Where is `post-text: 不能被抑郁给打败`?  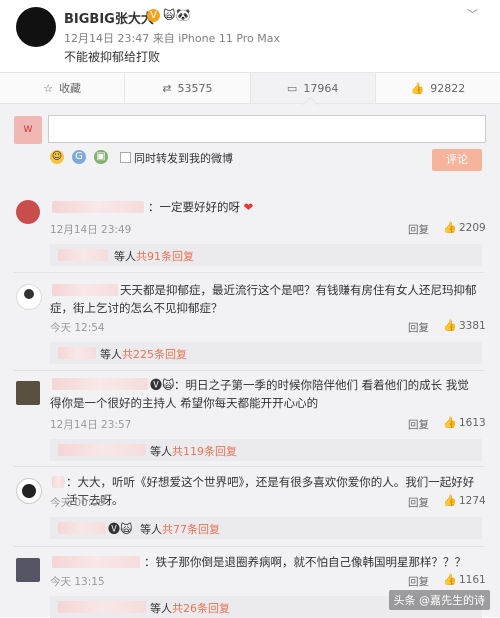
post-text: 不能被抑郁给打败 is located at coordinates (112, 57).